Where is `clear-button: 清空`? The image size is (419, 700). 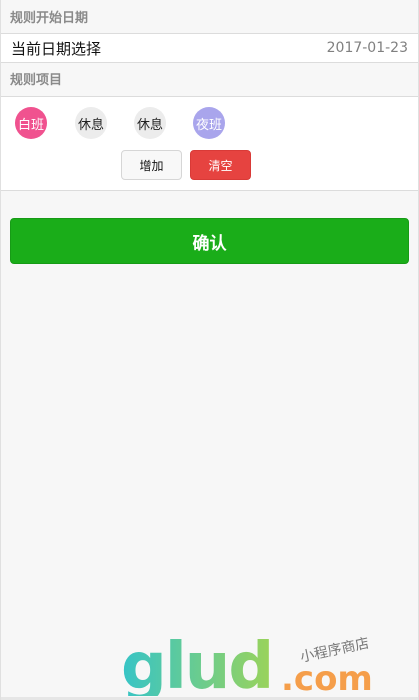
clear-button: 清空 is located at coordinates (220, 165).